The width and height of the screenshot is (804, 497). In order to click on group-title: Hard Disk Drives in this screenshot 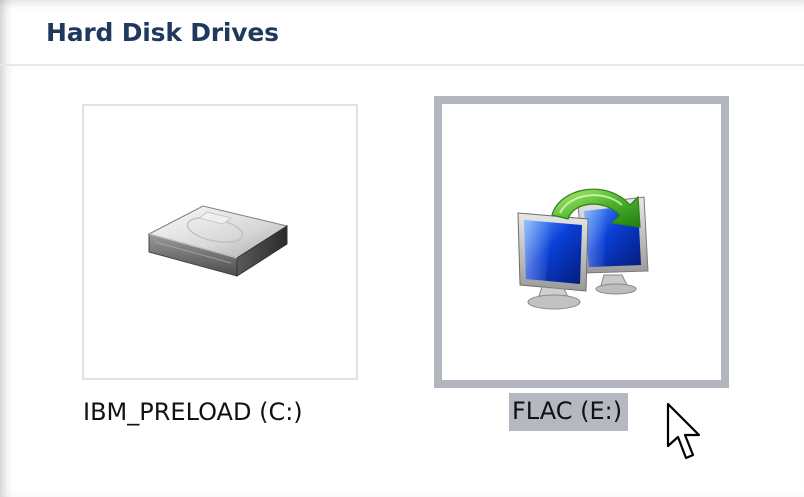, I will do `click(162, 32)`.